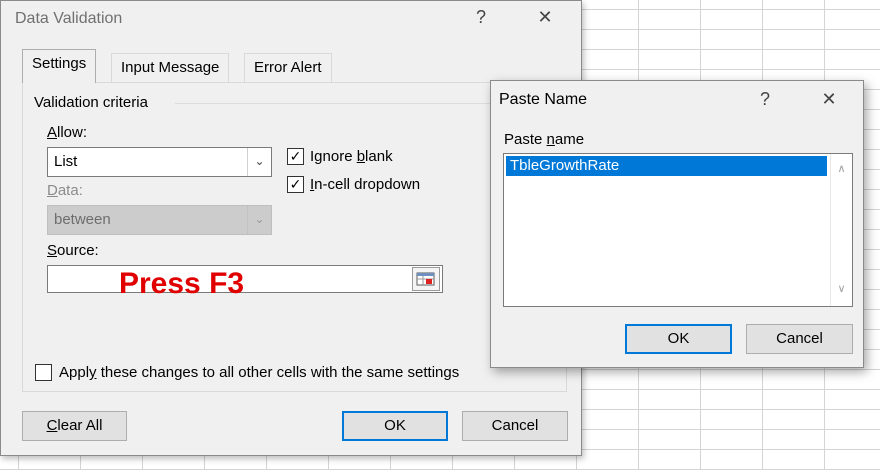  What do you see at coordinates (59, 66) in the screenshot?
I see `tab-settings: Settings` at bounding box center [59, 66].